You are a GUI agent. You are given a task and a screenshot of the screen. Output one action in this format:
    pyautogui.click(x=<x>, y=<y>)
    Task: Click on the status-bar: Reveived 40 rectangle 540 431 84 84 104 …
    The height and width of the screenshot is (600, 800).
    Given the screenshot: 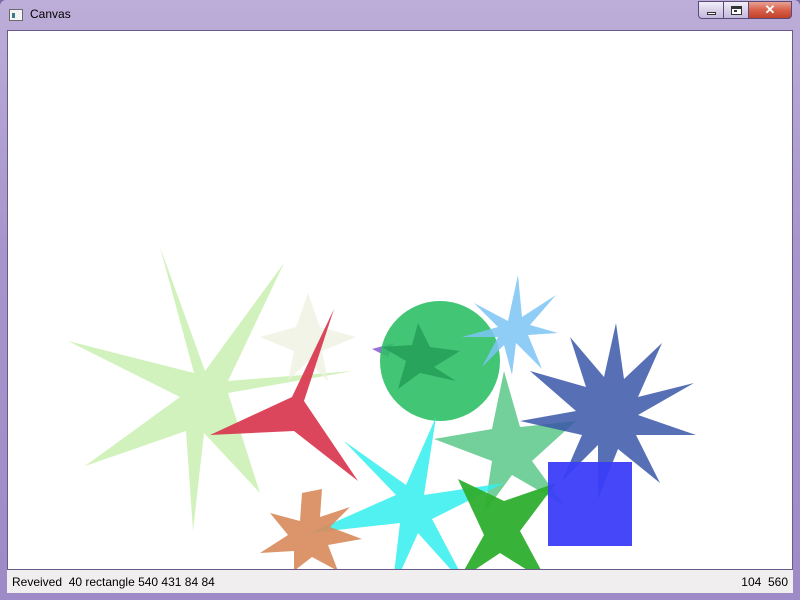 What is the action you would take?
    pyautogui.click(x=400, y=581)
    